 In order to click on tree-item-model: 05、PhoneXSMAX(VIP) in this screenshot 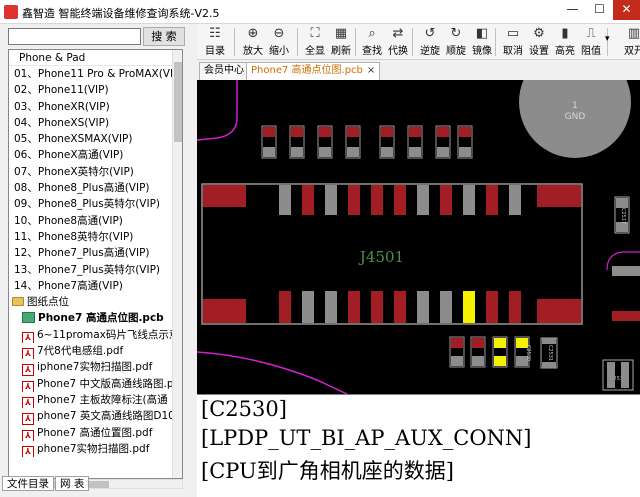, I will do `click(95, 139)`.